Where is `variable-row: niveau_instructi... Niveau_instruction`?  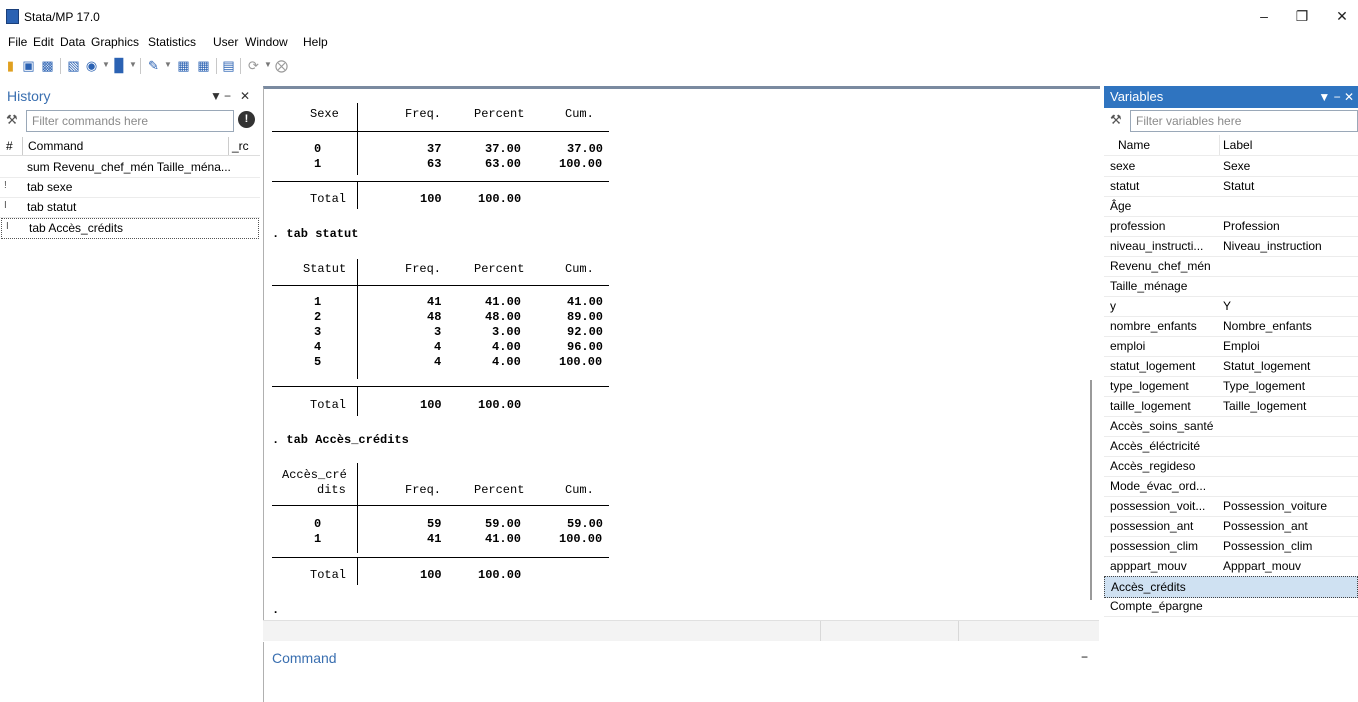 variable-row: niveau_instructi... Niveau_instruction is located at coordinates (1231, 246).